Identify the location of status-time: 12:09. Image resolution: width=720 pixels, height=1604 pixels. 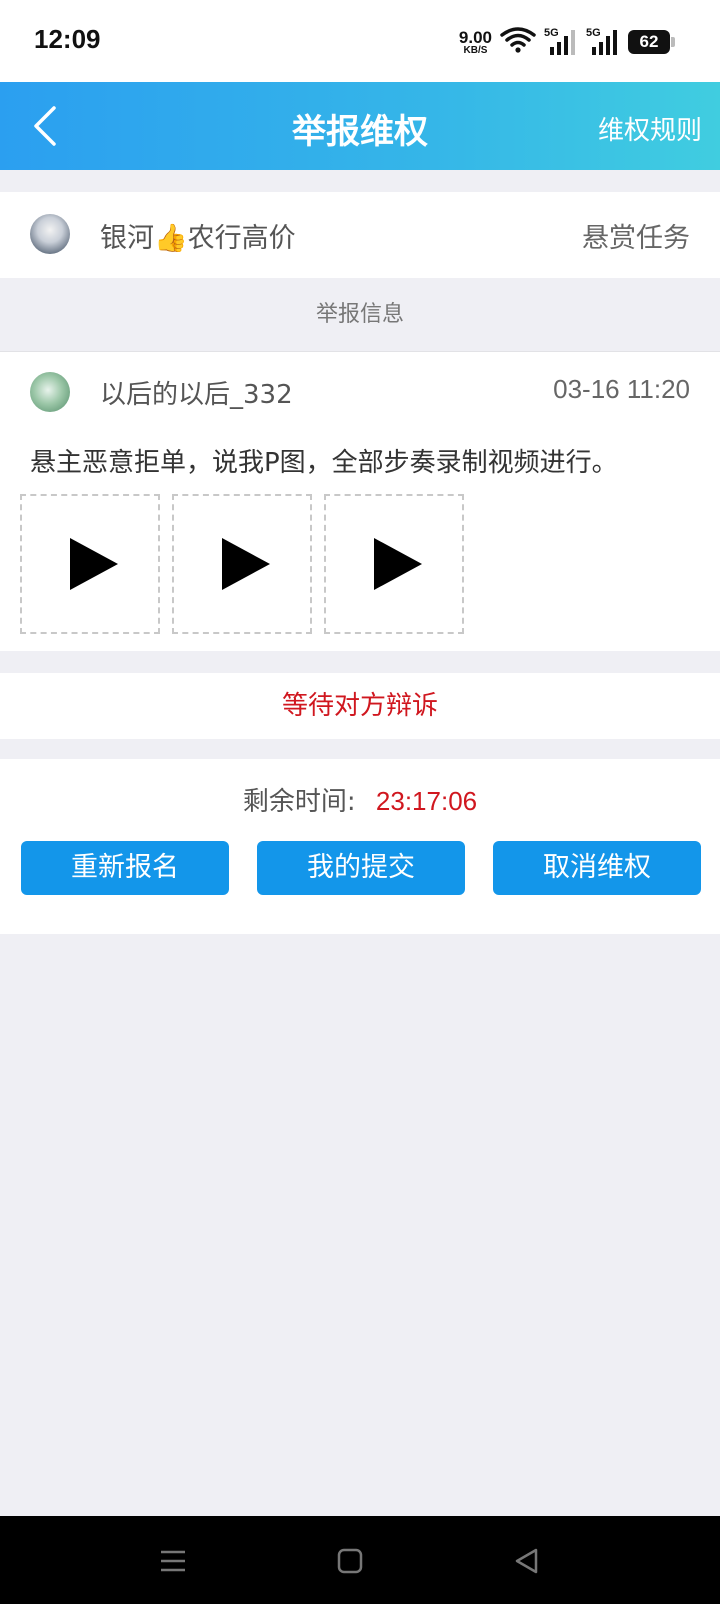
(67, 39).